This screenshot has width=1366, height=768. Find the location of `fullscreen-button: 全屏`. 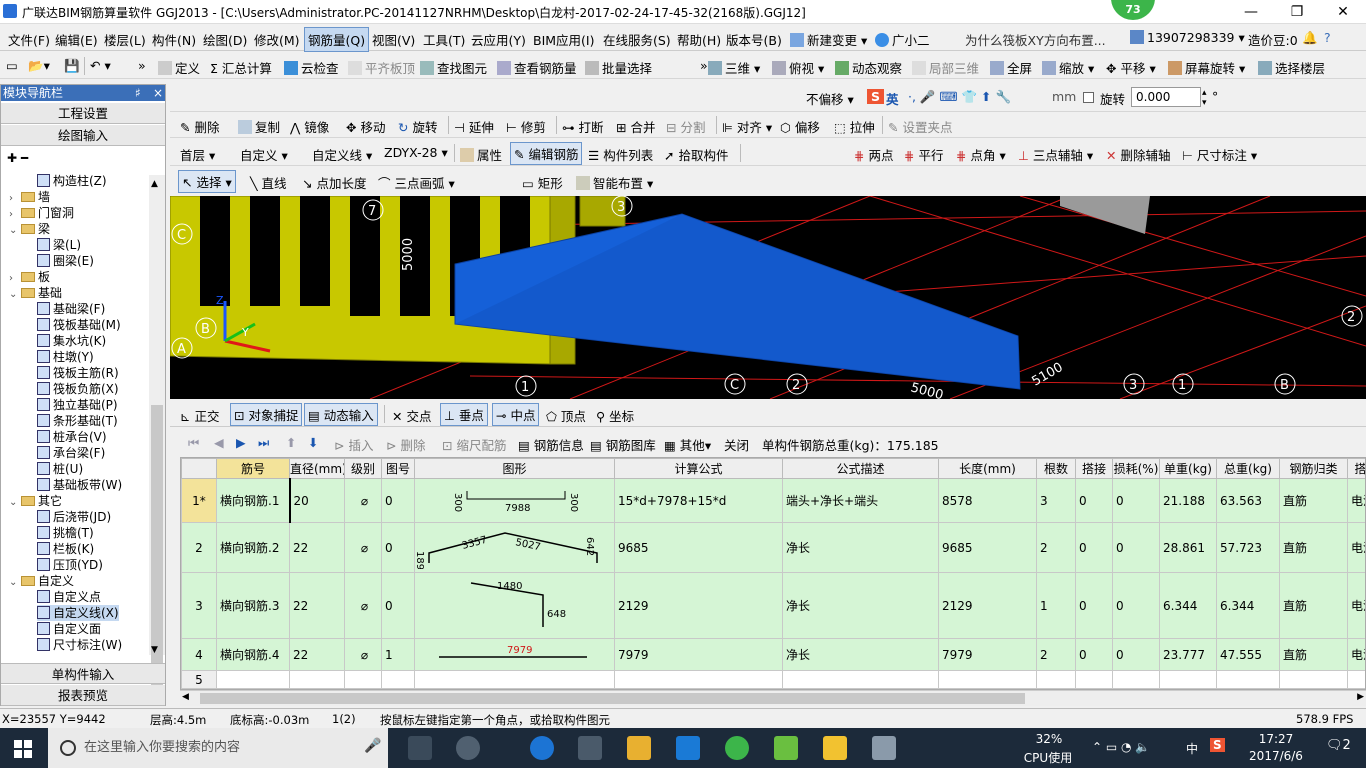

fullscreen-button: 全屏 is located at coordinates (1011, 67).